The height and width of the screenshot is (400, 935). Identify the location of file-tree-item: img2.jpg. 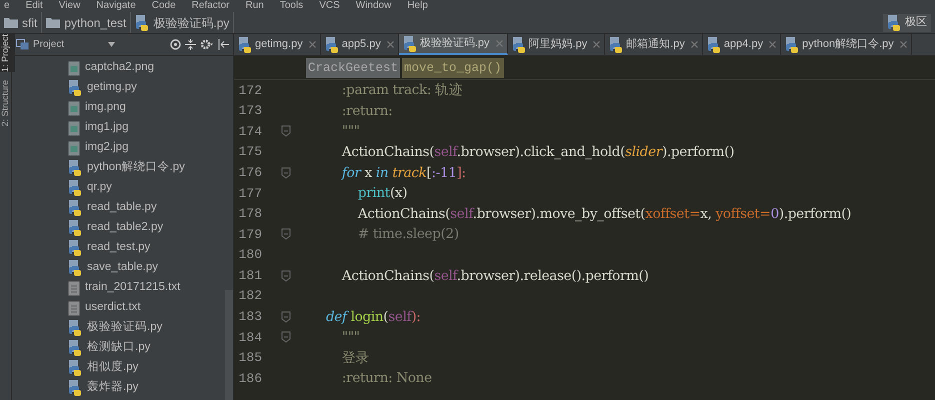
(146, 148).